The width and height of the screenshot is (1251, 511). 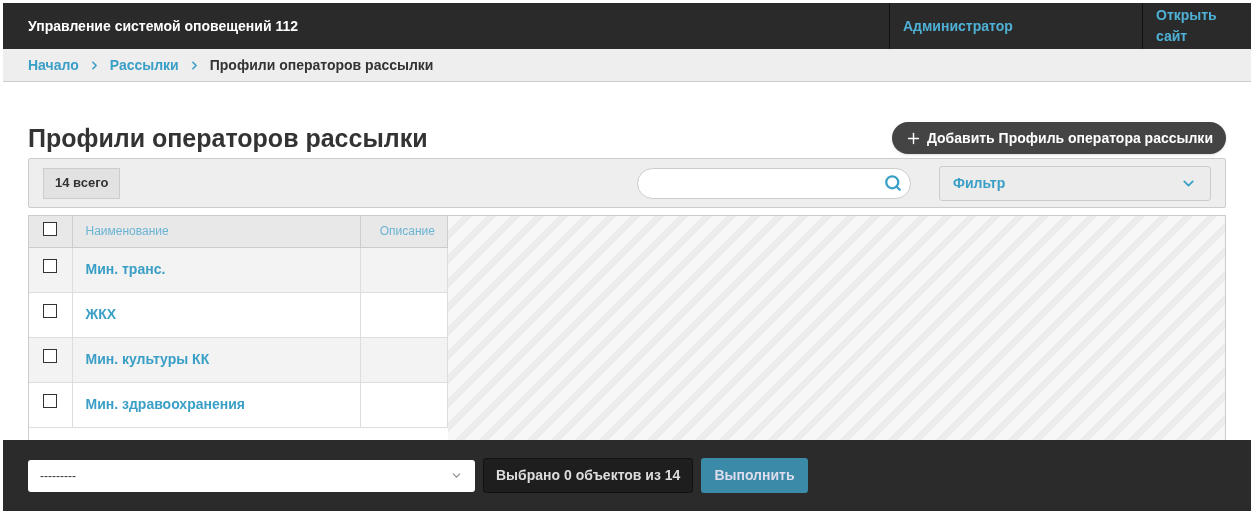 I want to click on total-count: 14 всего, so click(x=82, y=183).